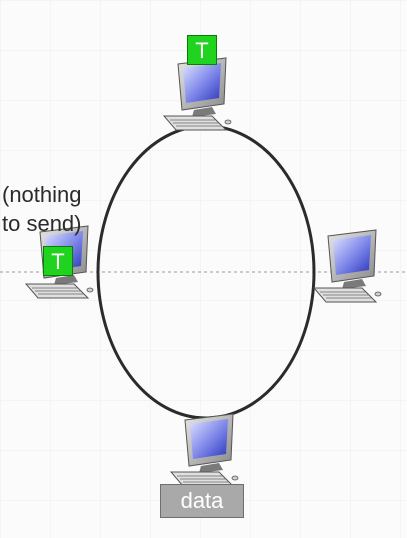  I want to click on data-frame: data, so click(202, 501).